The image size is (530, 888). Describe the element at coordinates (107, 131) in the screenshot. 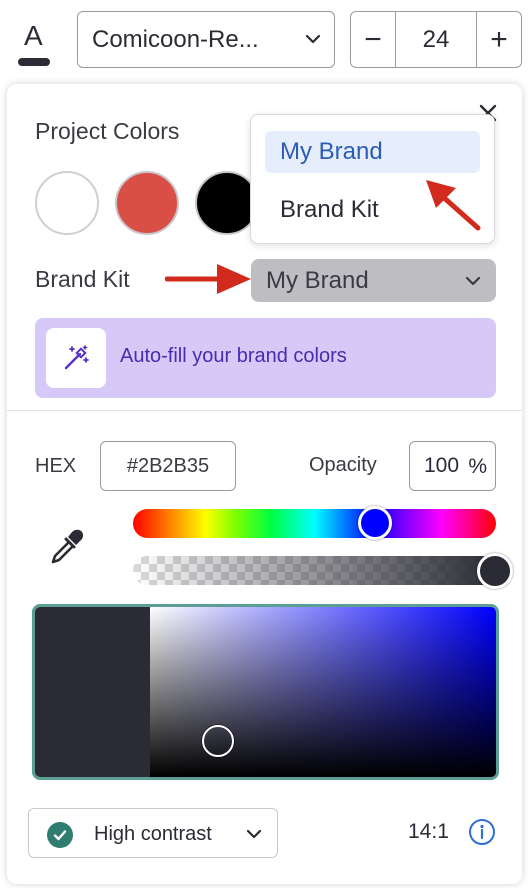

I see `project-colors-title: Project Colors` at that location.